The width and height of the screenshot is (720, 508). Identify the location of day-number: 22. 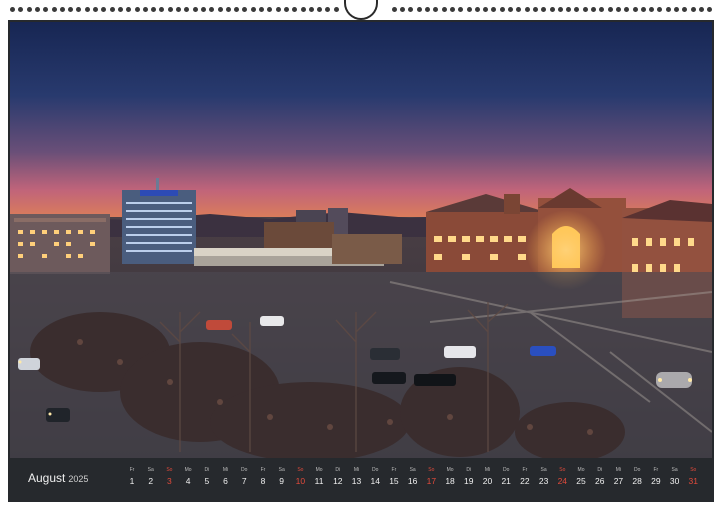
(525, 481).